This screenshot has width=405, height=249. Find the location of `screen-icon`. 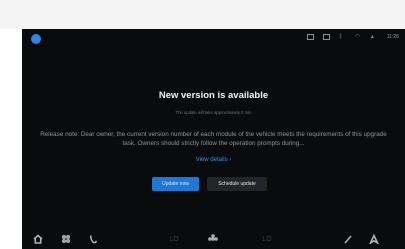

screen-icon is located at coordinates (326, 37).